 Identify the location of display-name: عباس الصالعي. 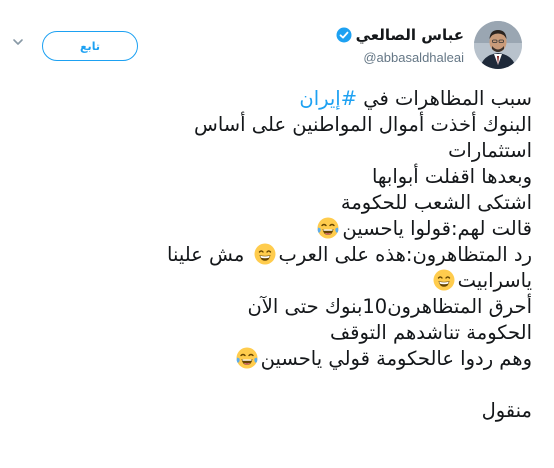
(410, 35).